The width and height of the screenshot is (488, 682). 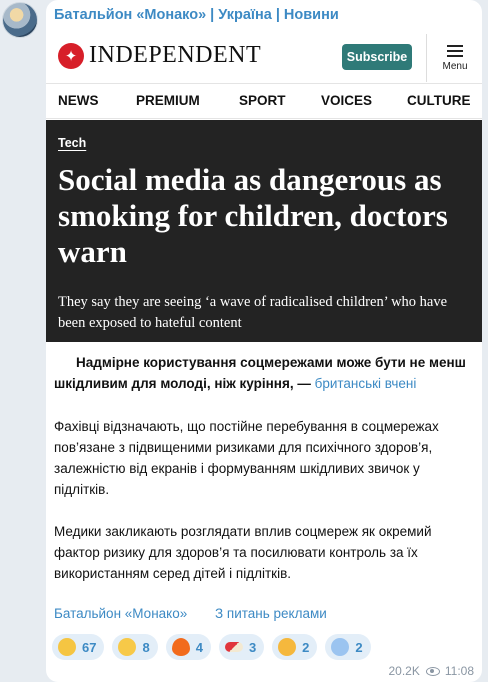 I want to click on menu-label: Menu, so click(x=455, y=66).